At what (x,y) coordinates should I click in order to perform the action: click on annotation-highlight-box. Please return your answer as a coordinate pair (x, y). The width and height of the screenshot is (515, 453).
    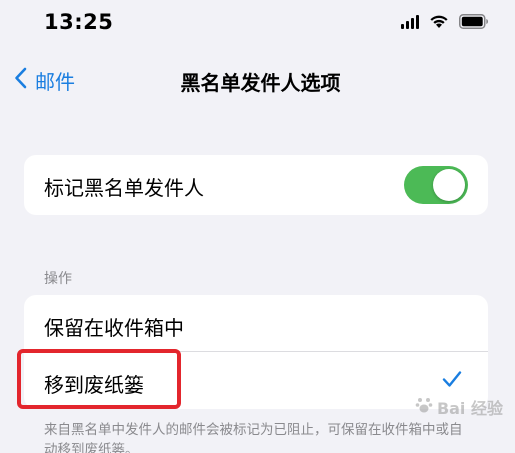
    Looking at the image, I should click on (99, 379).